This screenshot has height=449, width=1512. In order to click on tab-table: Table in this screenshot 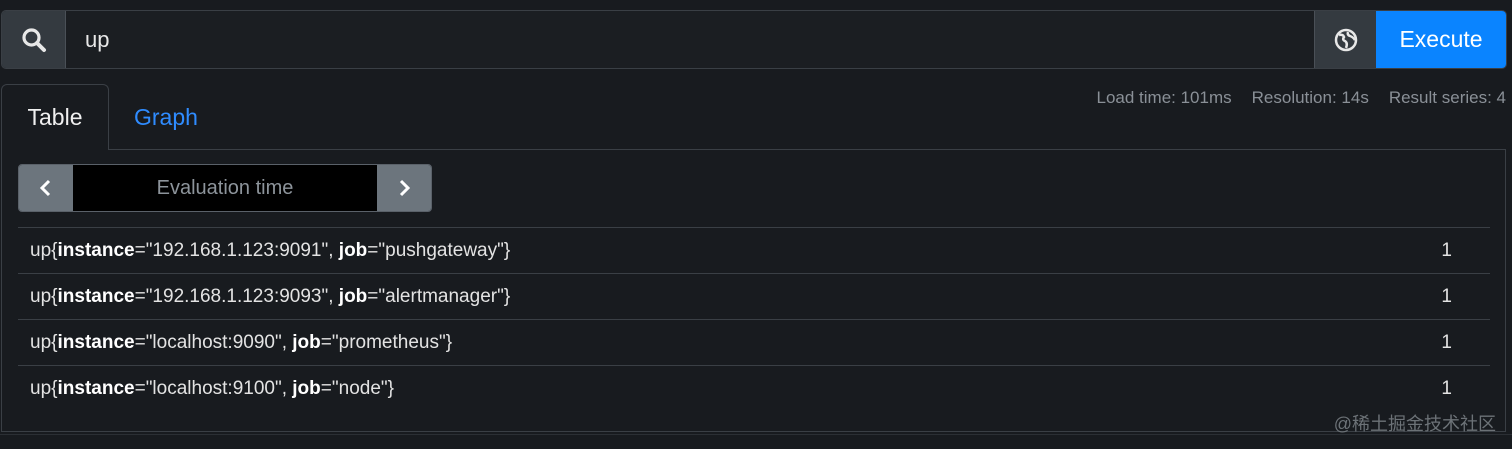, I will do `click(55, 117)`.